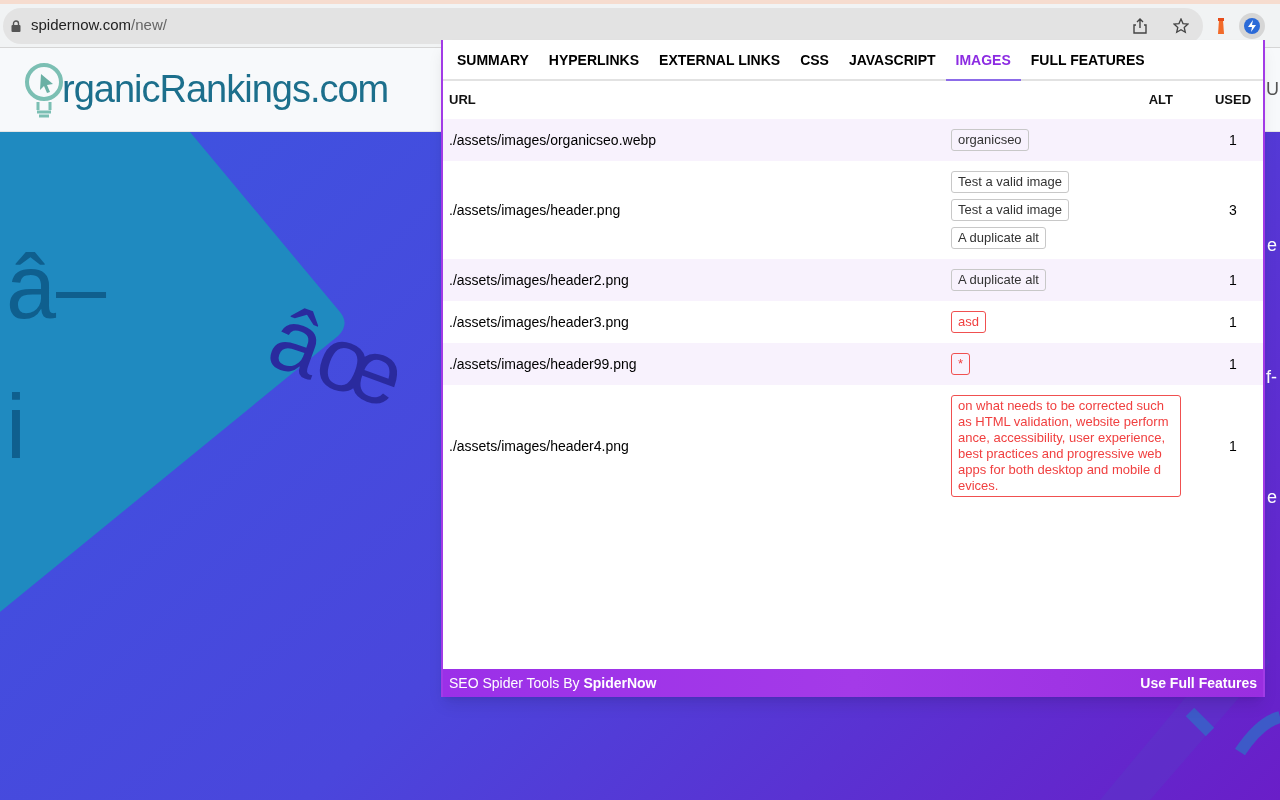 The height and width of the screenshot is (800, 1280). Describe the element at coordinates (603, 25) in the screenshot. I see `address-bar: spidernow.com/new/` at that location.